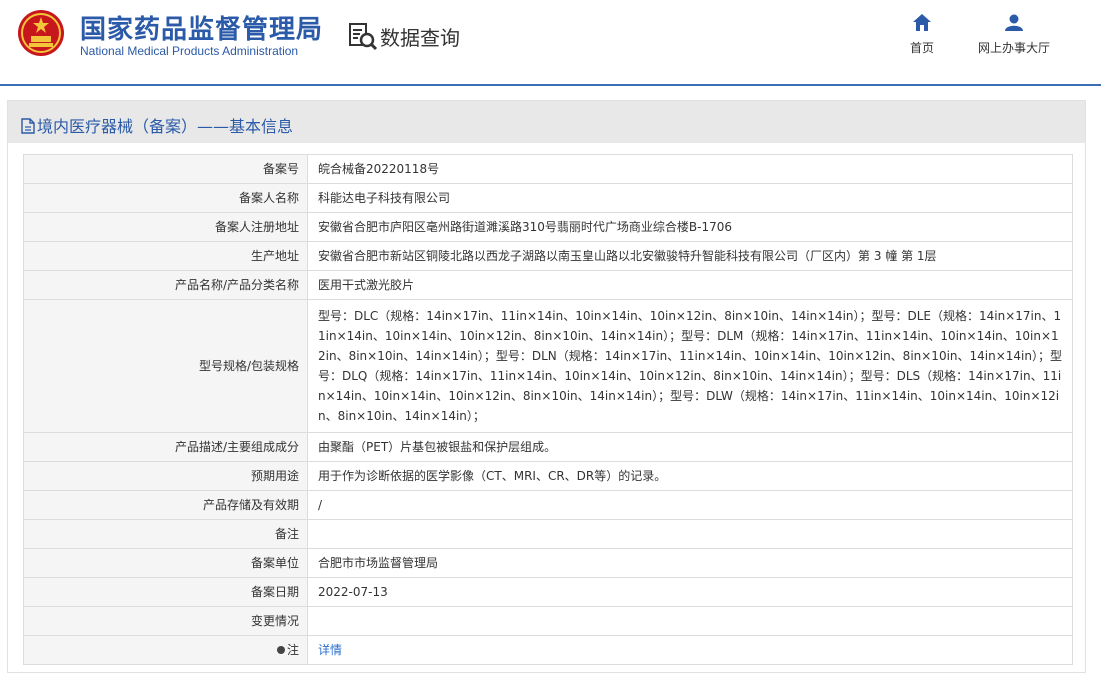 This screenshot has width=1101, height=681. What do you see at coordinates (292, 650) in the screenshot?
I see `note-label: 注` at bounding box center [292, 650].